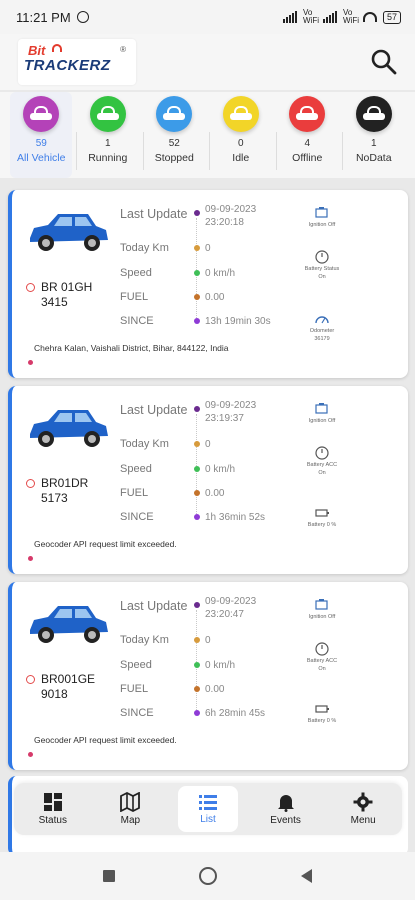 The image size is (415, 900). What do you see at coordinates (215, 689) in the screenshot?
I see `fuel-value: 0.00` at bounding box center [215, 689].